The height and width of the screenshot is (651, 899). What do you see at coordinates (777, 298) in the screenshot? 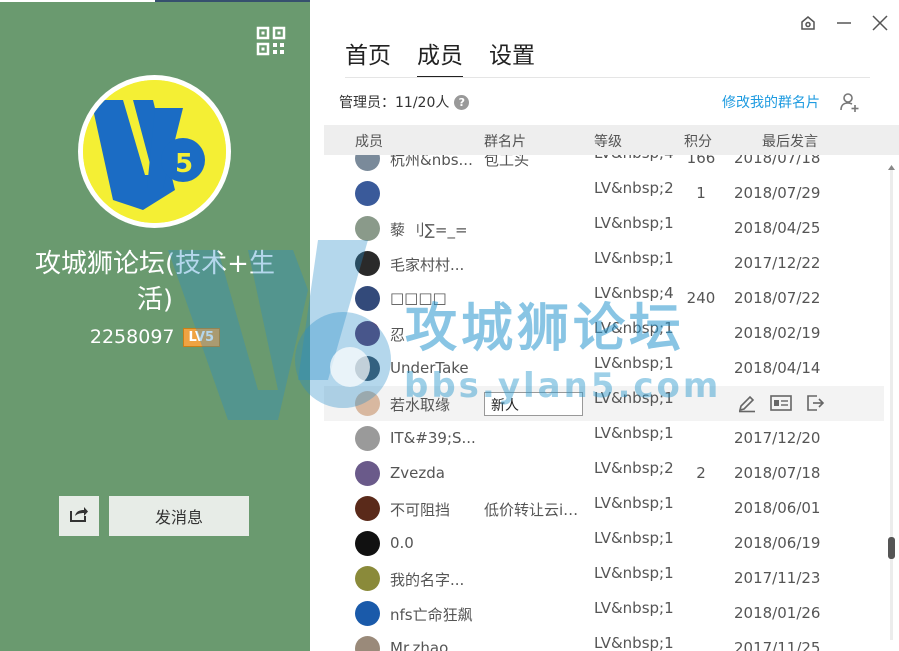
I see `member-last-speak: 2018/07/22` at bounding box center [777, 298].